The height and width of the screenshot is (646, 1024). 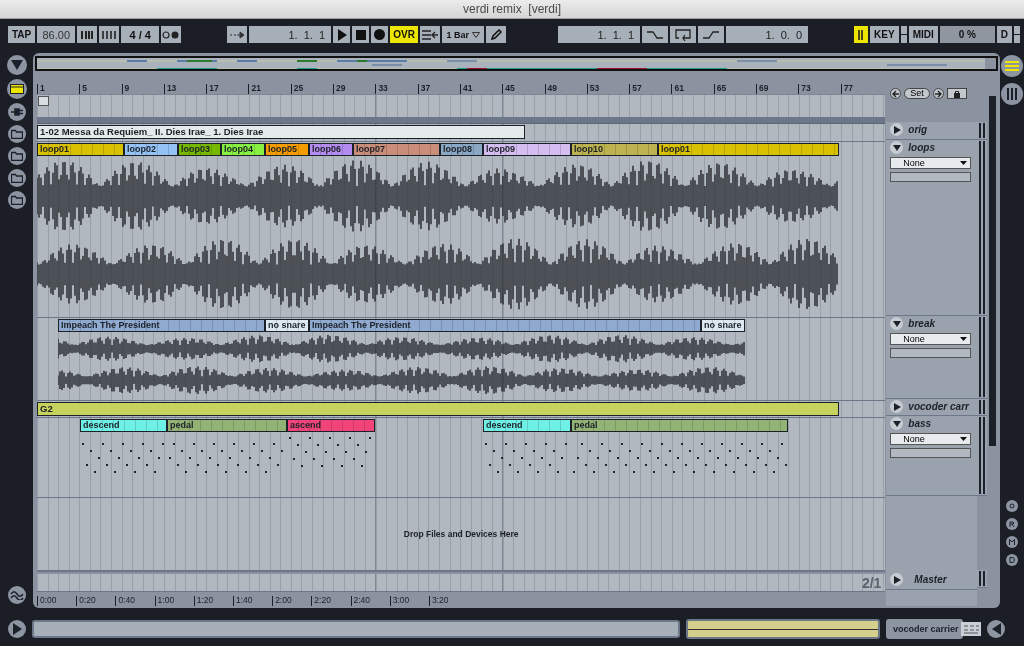 I want to click on clip: loop02, so click(x=151, y=149).